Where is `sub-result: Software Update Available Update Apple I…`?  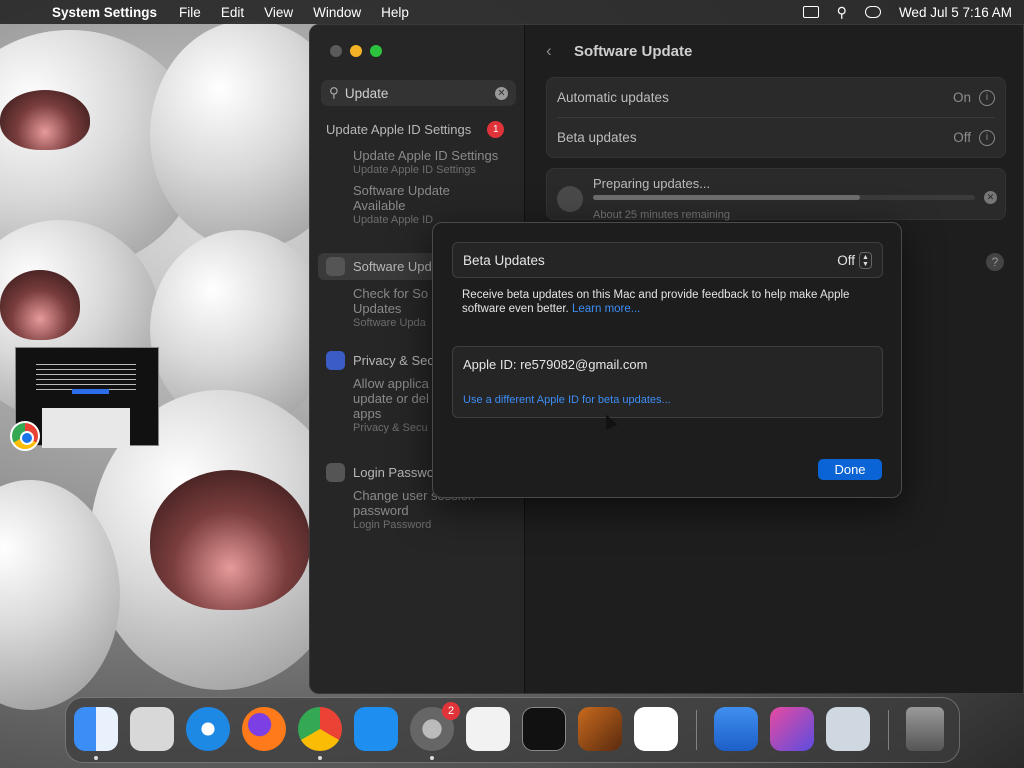 sub-result: Software Update Available Update Apple I… is located at coordinates (413, 205).